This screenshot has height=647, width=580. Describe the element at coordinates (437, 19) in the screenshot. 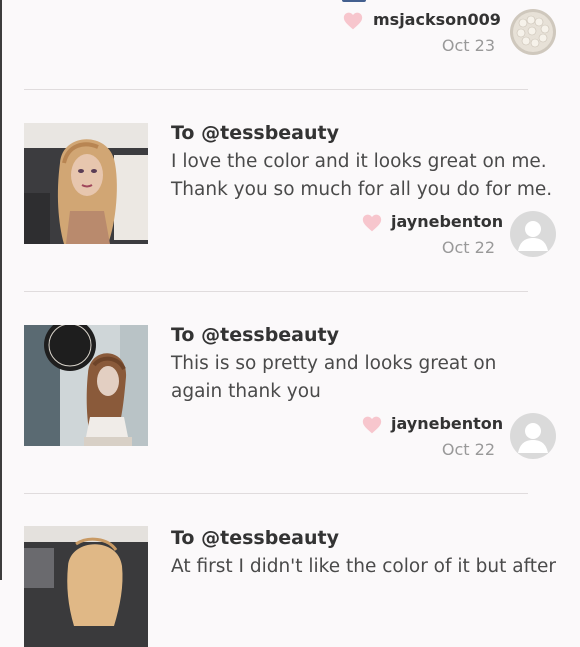

I see `reviewer-username: msjackson009` at that location.